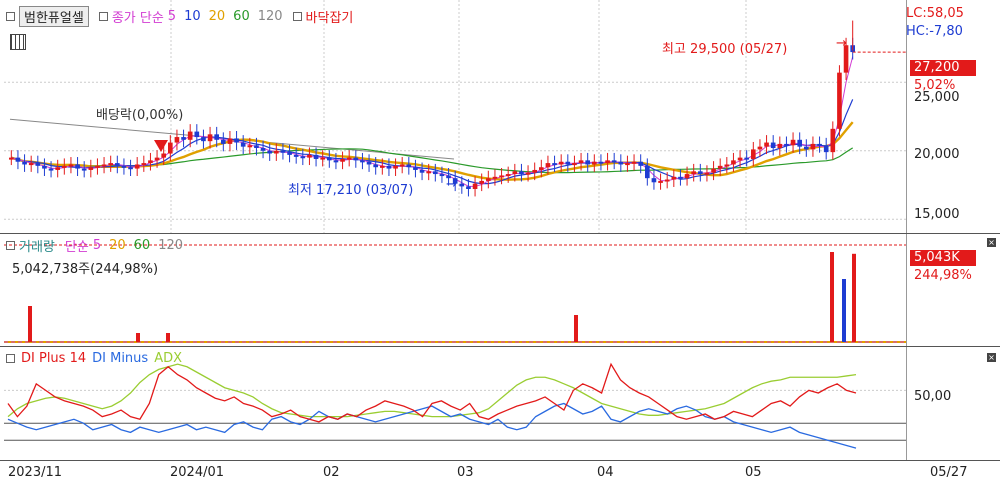 Image resolution: width=1000 pixels, height=489 pixels. What do you see at coordinates (18, 42) in the screenshot?
I see `grid-settings-icon` at bounding box center [18, 42].